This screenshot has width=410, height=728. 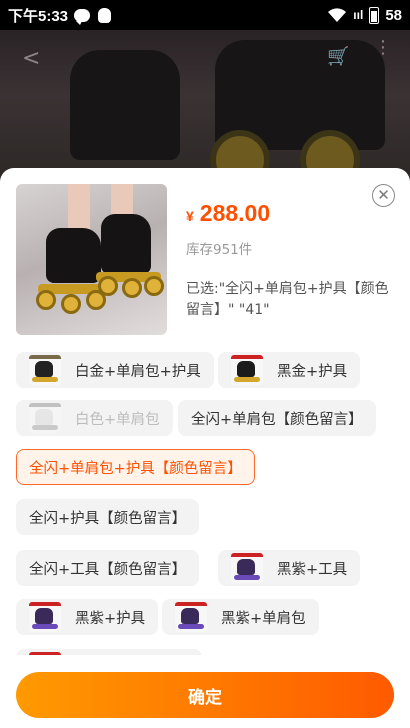 I want to click on option-label: 黑紫+单肩包, so click(x=263, y=618).